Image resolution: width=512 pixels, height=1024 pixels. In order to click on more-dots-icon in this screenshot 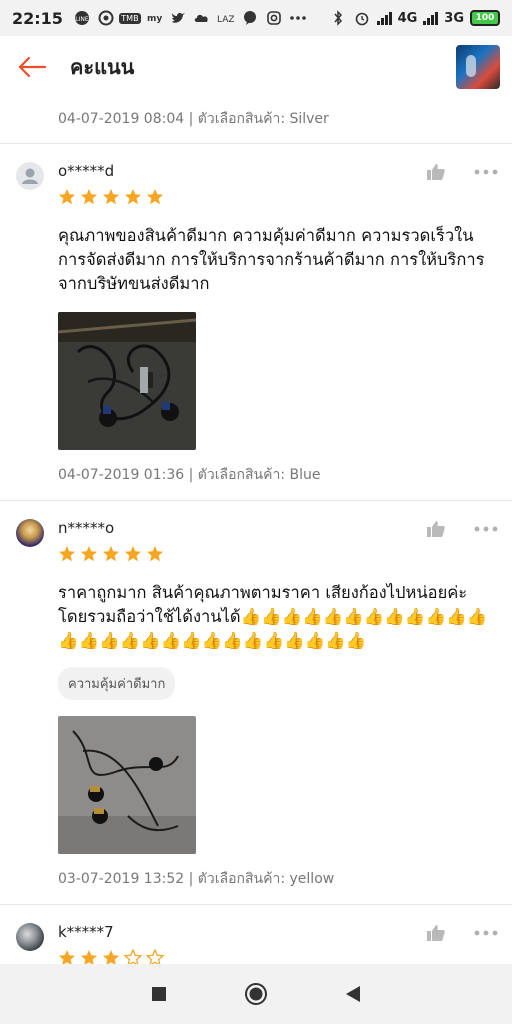, I will do `click(298, 18)`.